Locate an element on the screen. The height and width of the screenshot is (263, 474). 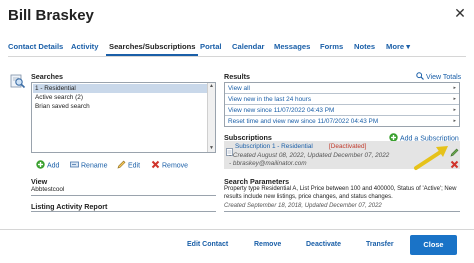
active-tab-indicator is located at coordinates (152, 55).